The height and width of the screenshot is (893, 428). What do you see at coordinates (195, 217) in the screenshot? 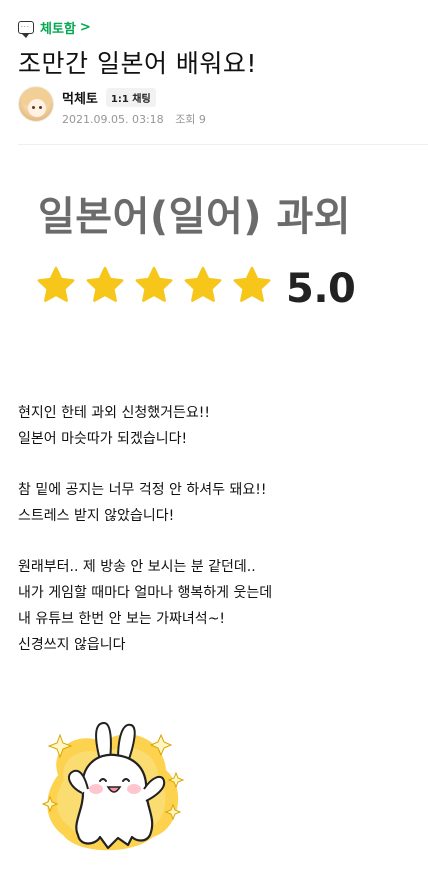
I see `hero-title: 일본어(일어) 과외` at bounding box center [195, 217].